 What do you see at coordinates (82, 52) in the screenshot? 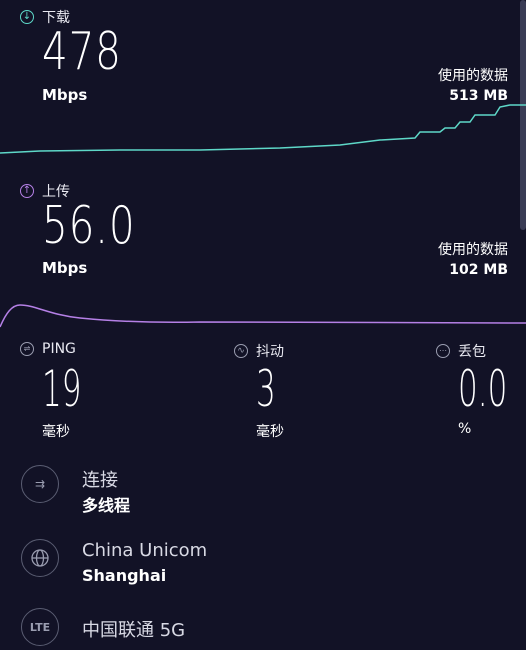
I see `download-speed-value: 478` at bounding box center [82, 52].